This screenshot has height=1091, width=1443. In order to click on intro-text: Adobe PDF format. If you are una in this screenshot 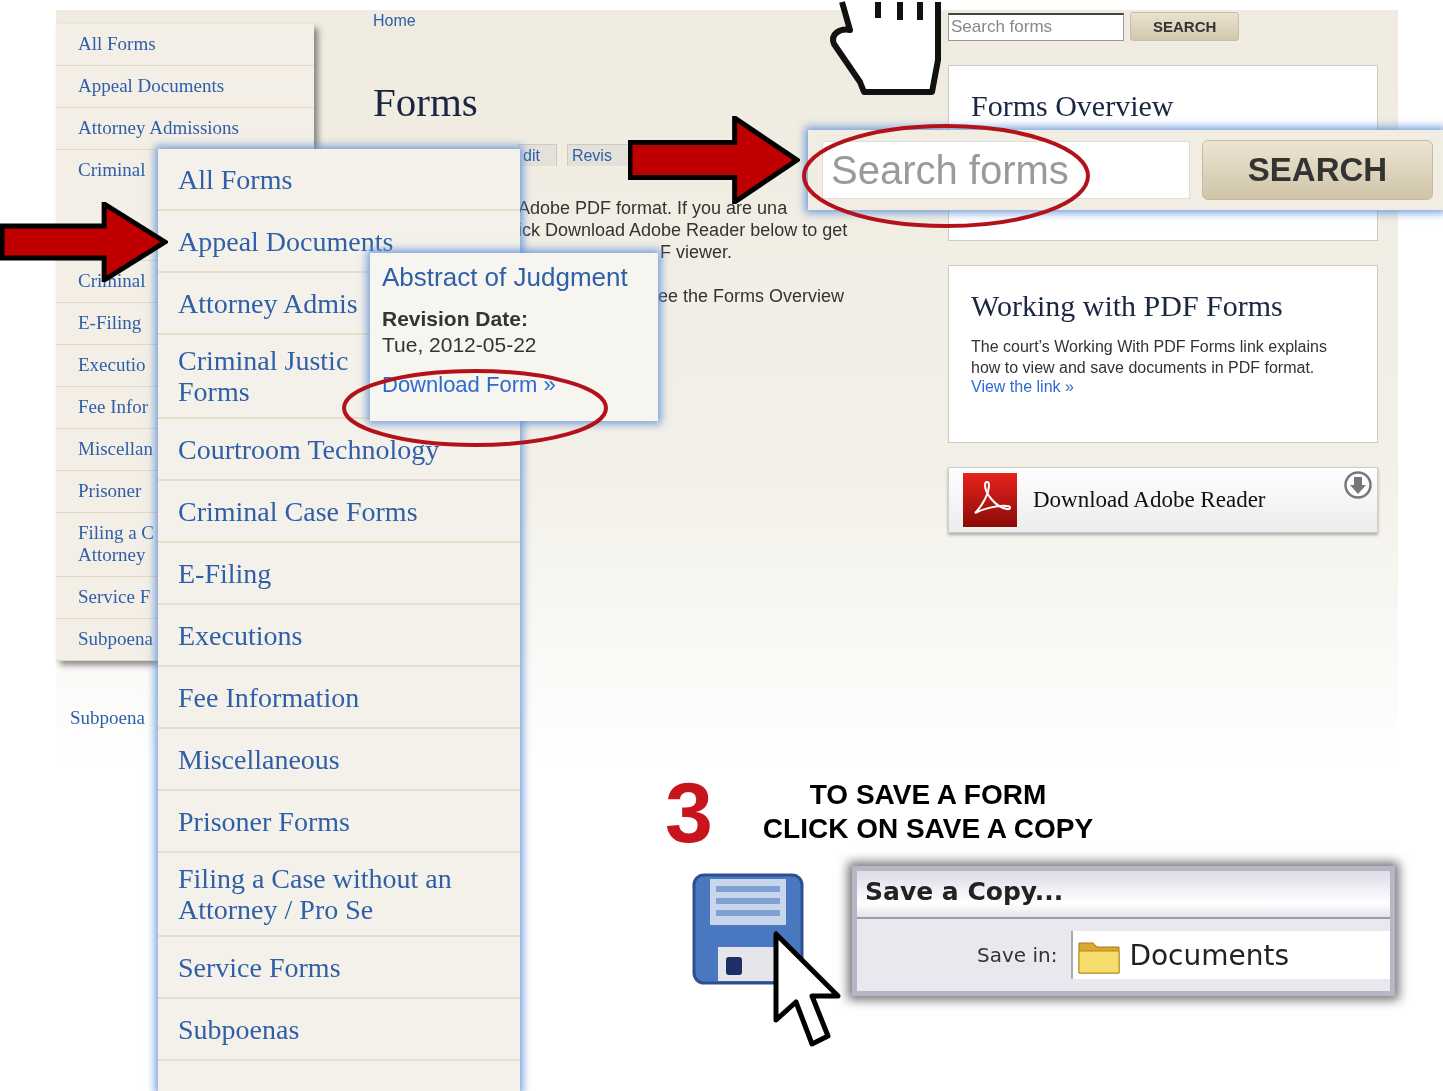, I will do `click(653, 208)`.